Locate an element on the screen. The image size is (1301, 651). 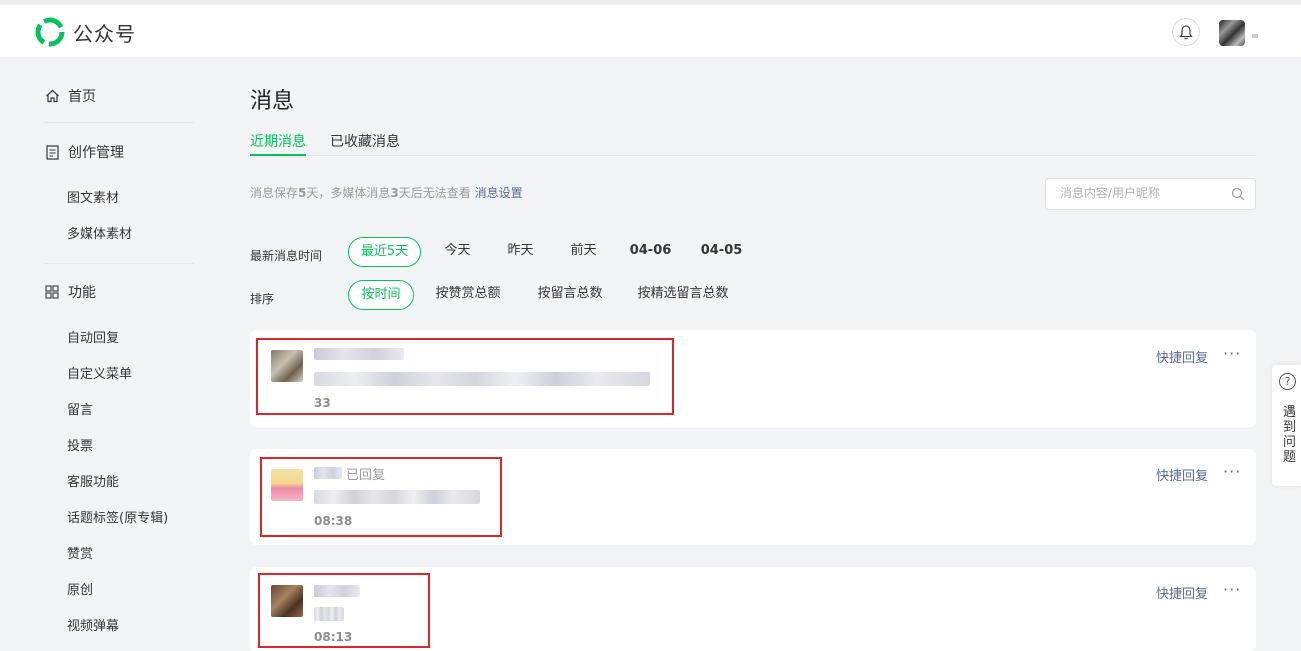
message-settings-link: 消息设置 is located at coordinates (499, 193).